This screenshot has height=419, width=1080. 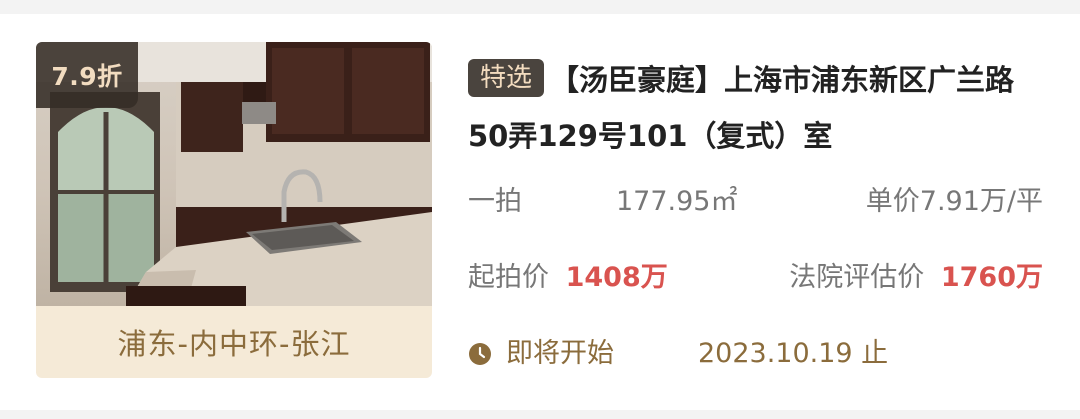 What do you see at coordinates (87, 75) in the screenshot?
I see `discount-badge: 7.9折` at bounding box center [87, 75].